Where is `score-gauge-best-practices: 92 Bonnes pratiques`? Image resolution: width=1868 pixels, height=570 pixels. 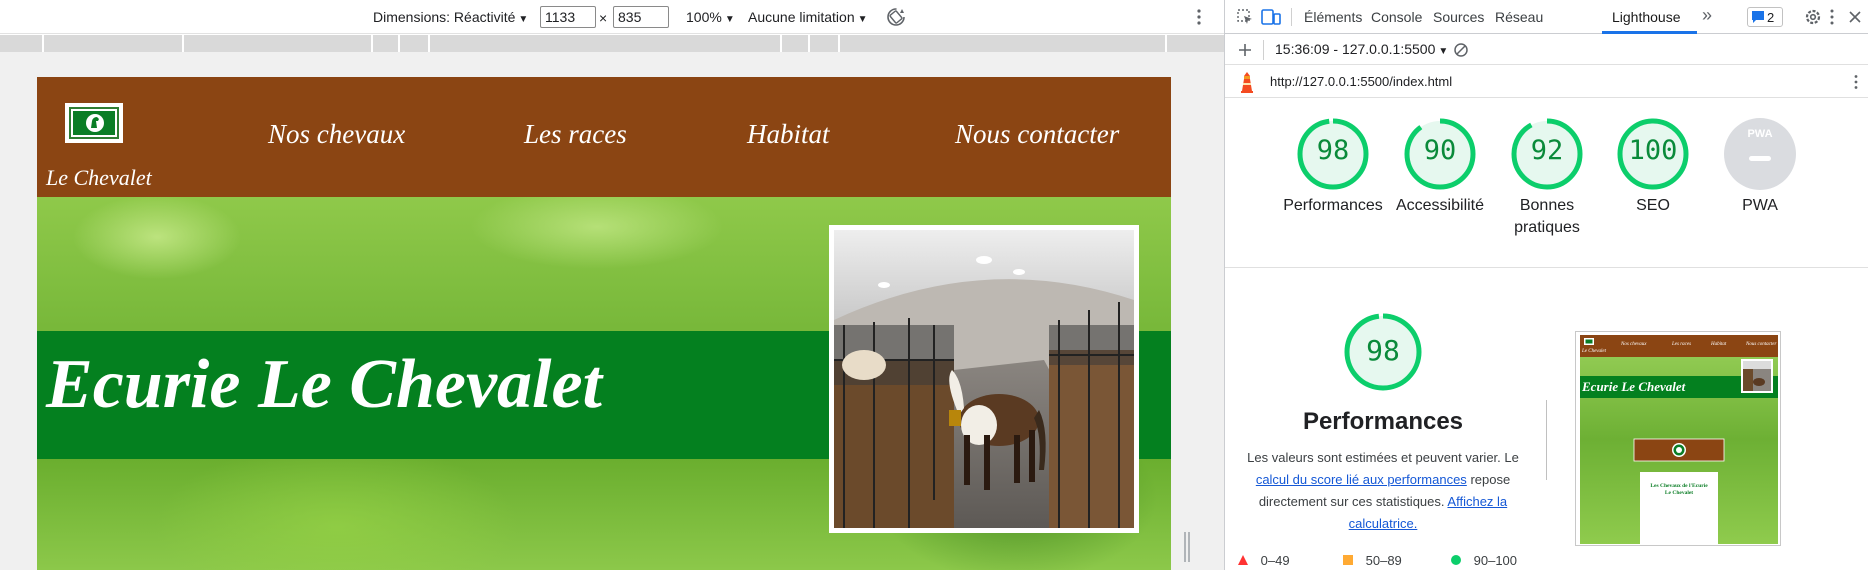 score-gauge-best-practices: 92 Bonnes pratiques is located at coordinates (1547, 176).